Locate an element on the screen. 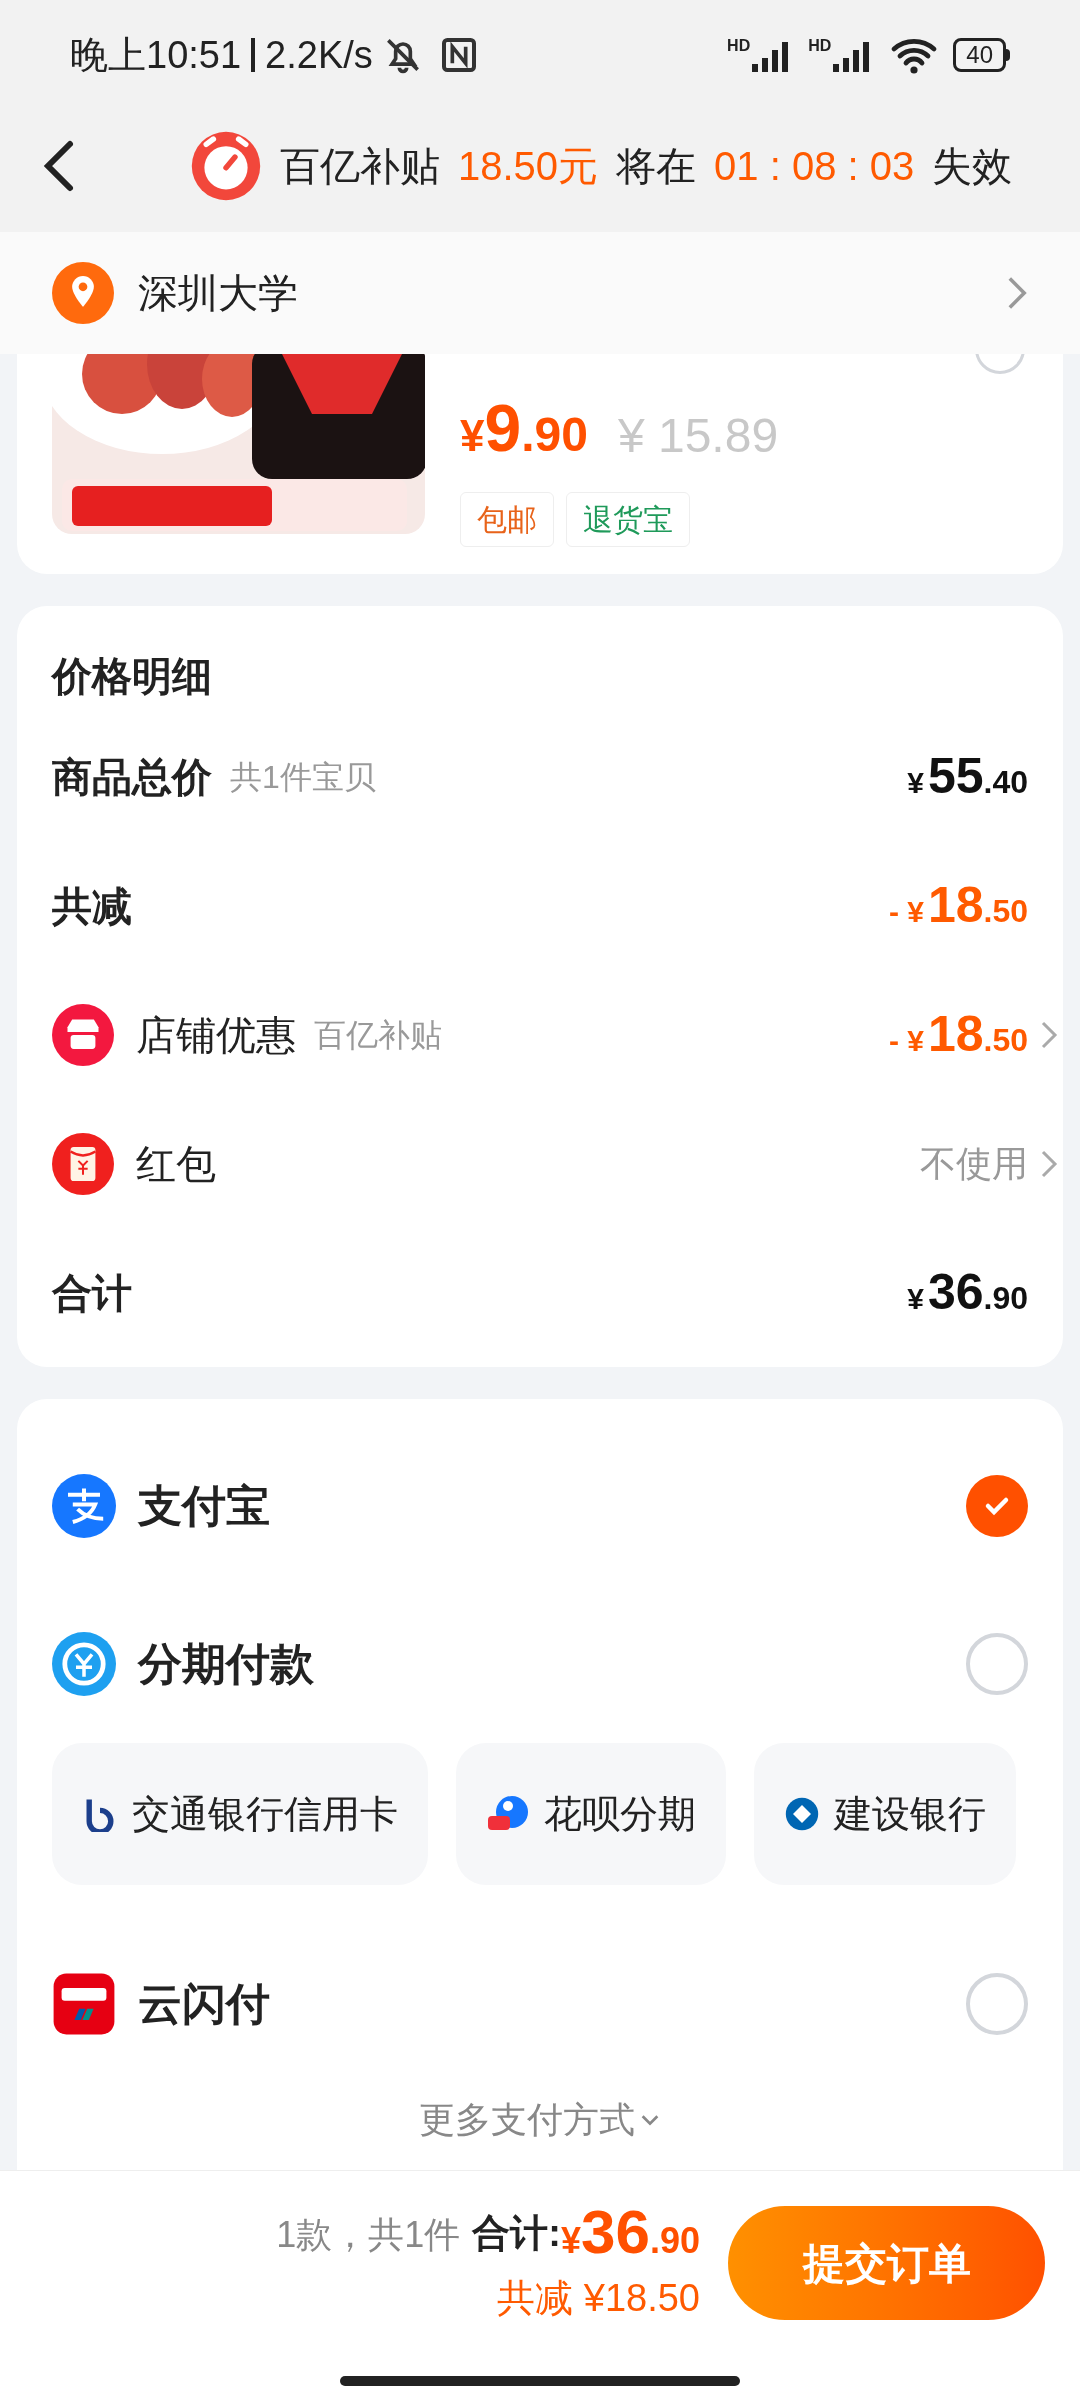 The image size is (1080, 2400). alipay-icon is located at coordinates (84, 1506).